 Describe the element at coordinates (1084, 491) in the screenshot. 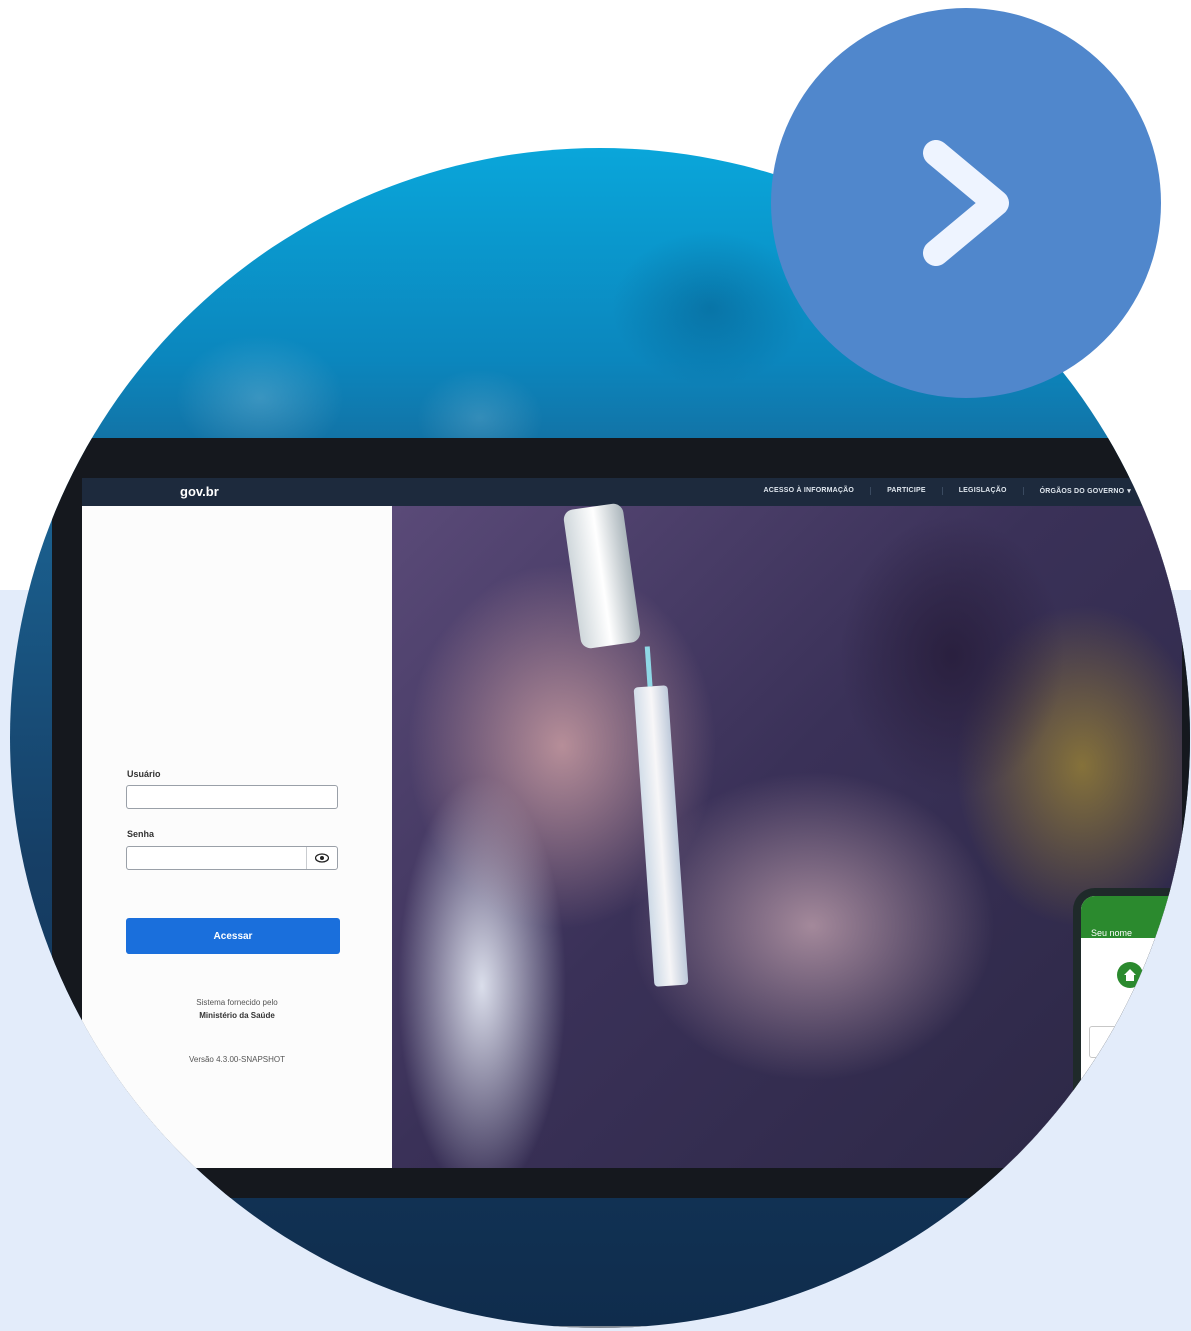

I see `nav-link-government-bodies: ÓRGÃOS DO GOVERNO ▾` at that location.